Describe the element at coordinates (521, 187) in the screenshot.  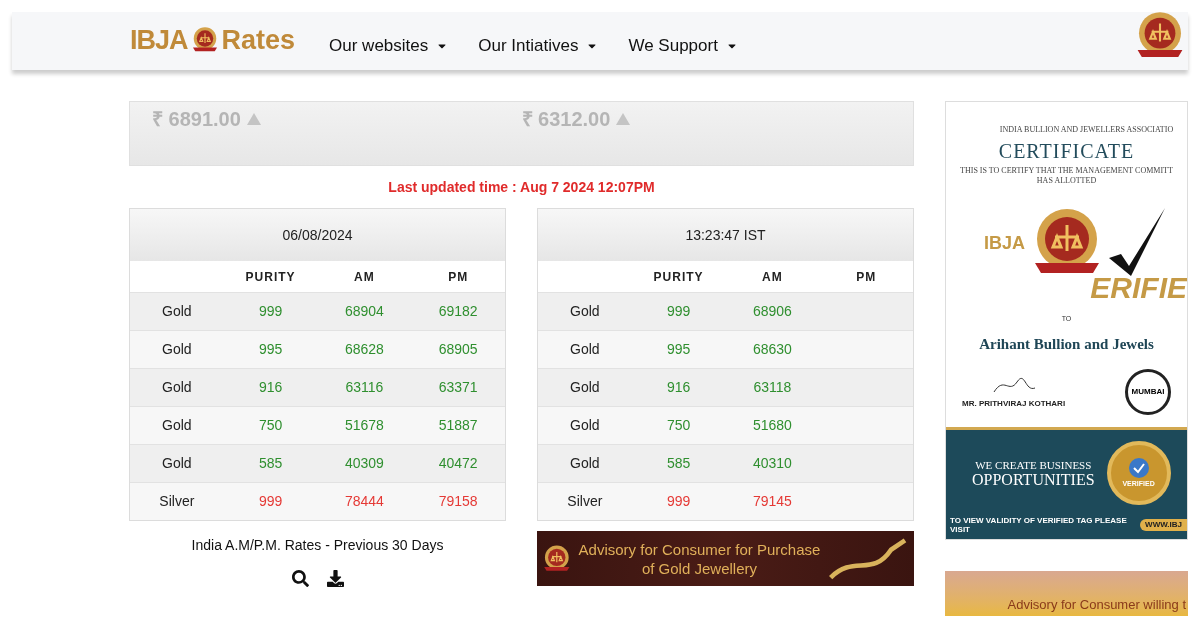
I see `last-updated-text: Last updated time : Aug 7 2024 12:07PM` at that location.